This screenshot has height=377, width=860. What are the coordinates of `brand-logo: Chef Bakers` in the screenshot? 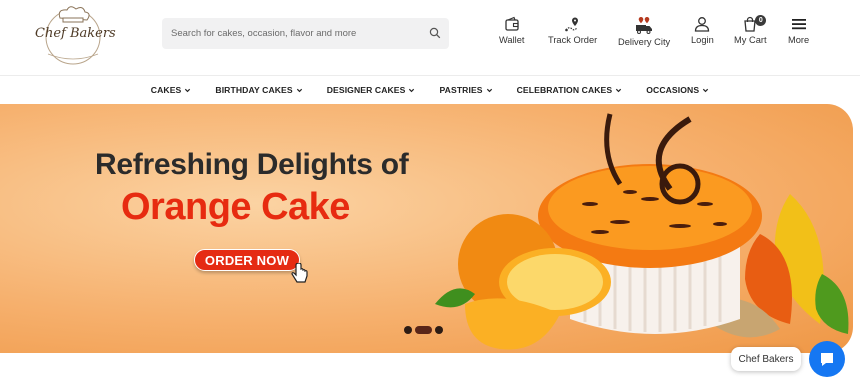 It's located at (73, 35).